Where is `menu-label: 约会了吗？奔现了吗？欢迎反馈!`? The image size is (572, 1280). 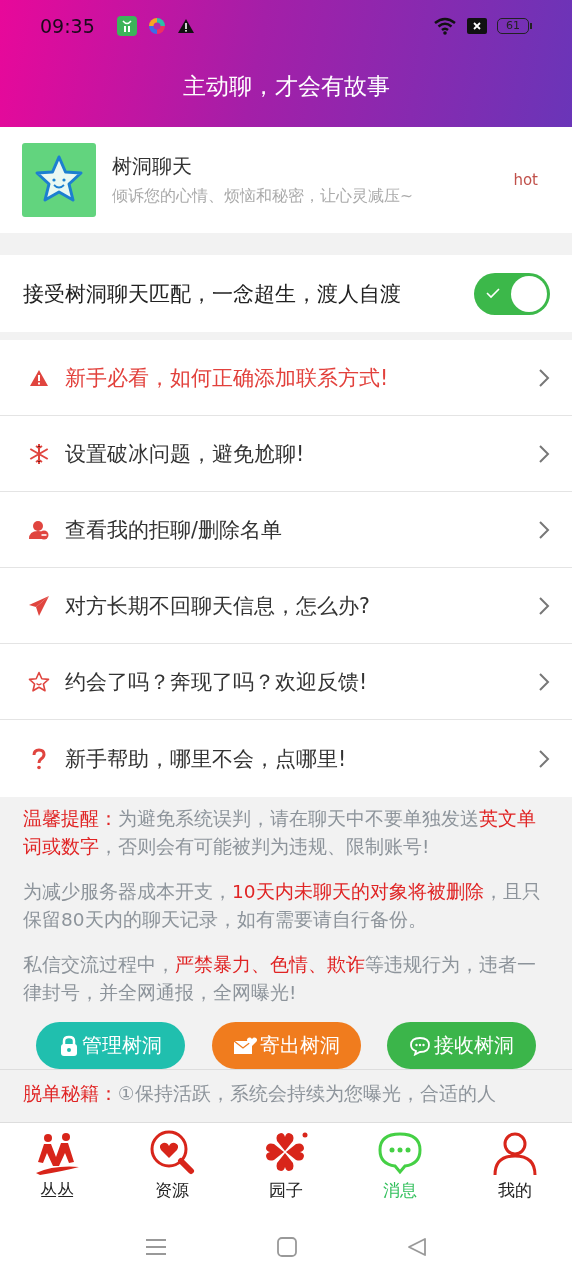
menu-label: 约会了吗？奔现了吗？欢迎反馈! is located at coordinates (217, 682).